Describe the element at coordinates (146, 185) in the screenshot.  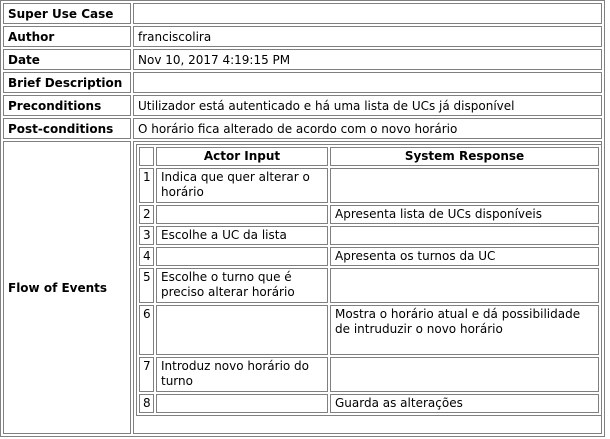
I see `step-number: 1` at that location.